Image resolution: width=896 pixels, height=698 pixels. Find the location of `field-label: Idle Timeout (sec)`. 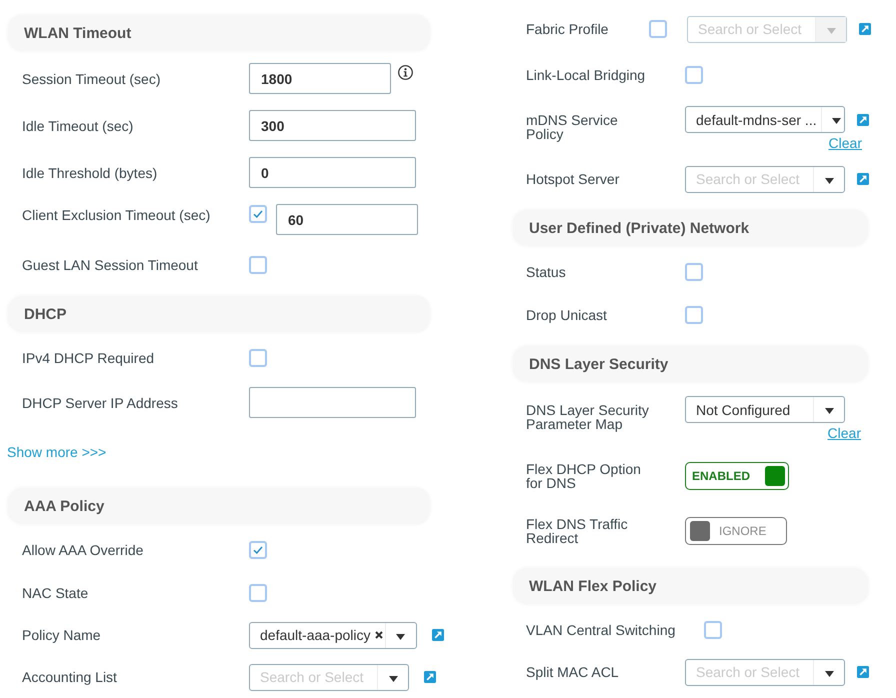

field-label: Idle Timeout (sec) is located at coordinates (78, 125).